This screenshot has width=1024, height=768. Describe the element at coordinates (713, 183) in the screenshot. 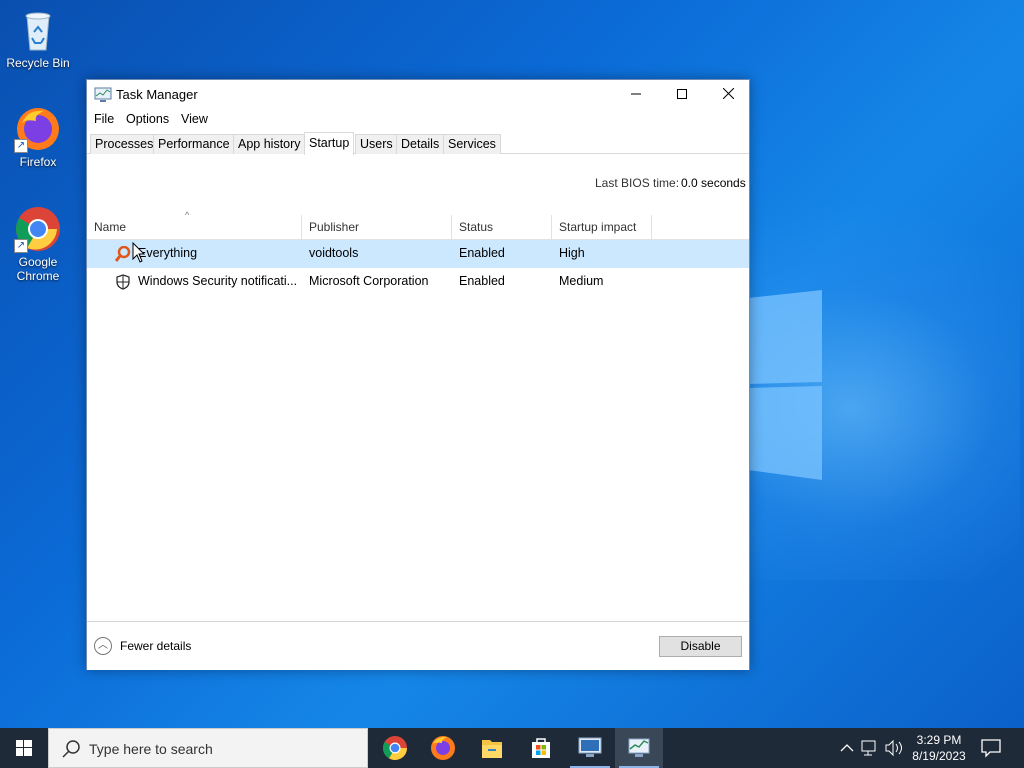

I see `bios-time-value: 0.0 seconds` at that location.